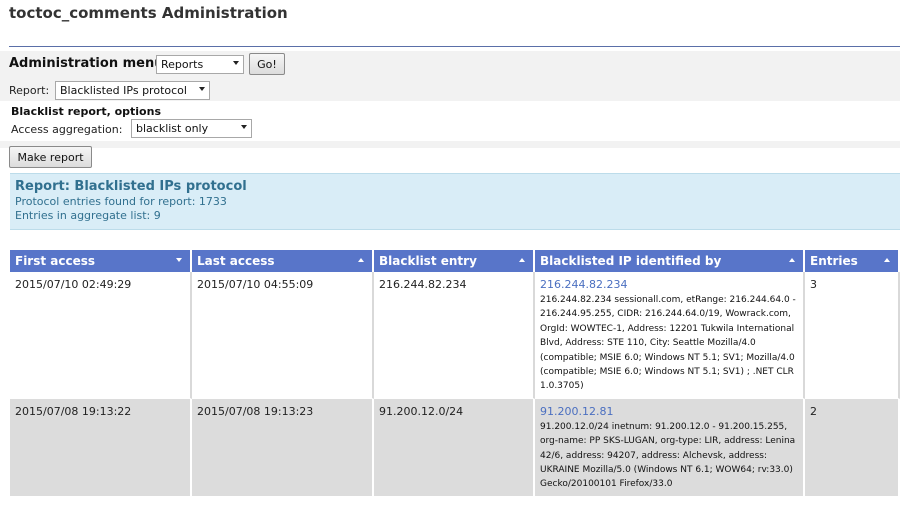 This screenshot has height=513, width=900. Describe the element at coordinates (283, 335) in the screenshot. I see `cell-last-access: 2015/07/10 04:55:09` at that location.